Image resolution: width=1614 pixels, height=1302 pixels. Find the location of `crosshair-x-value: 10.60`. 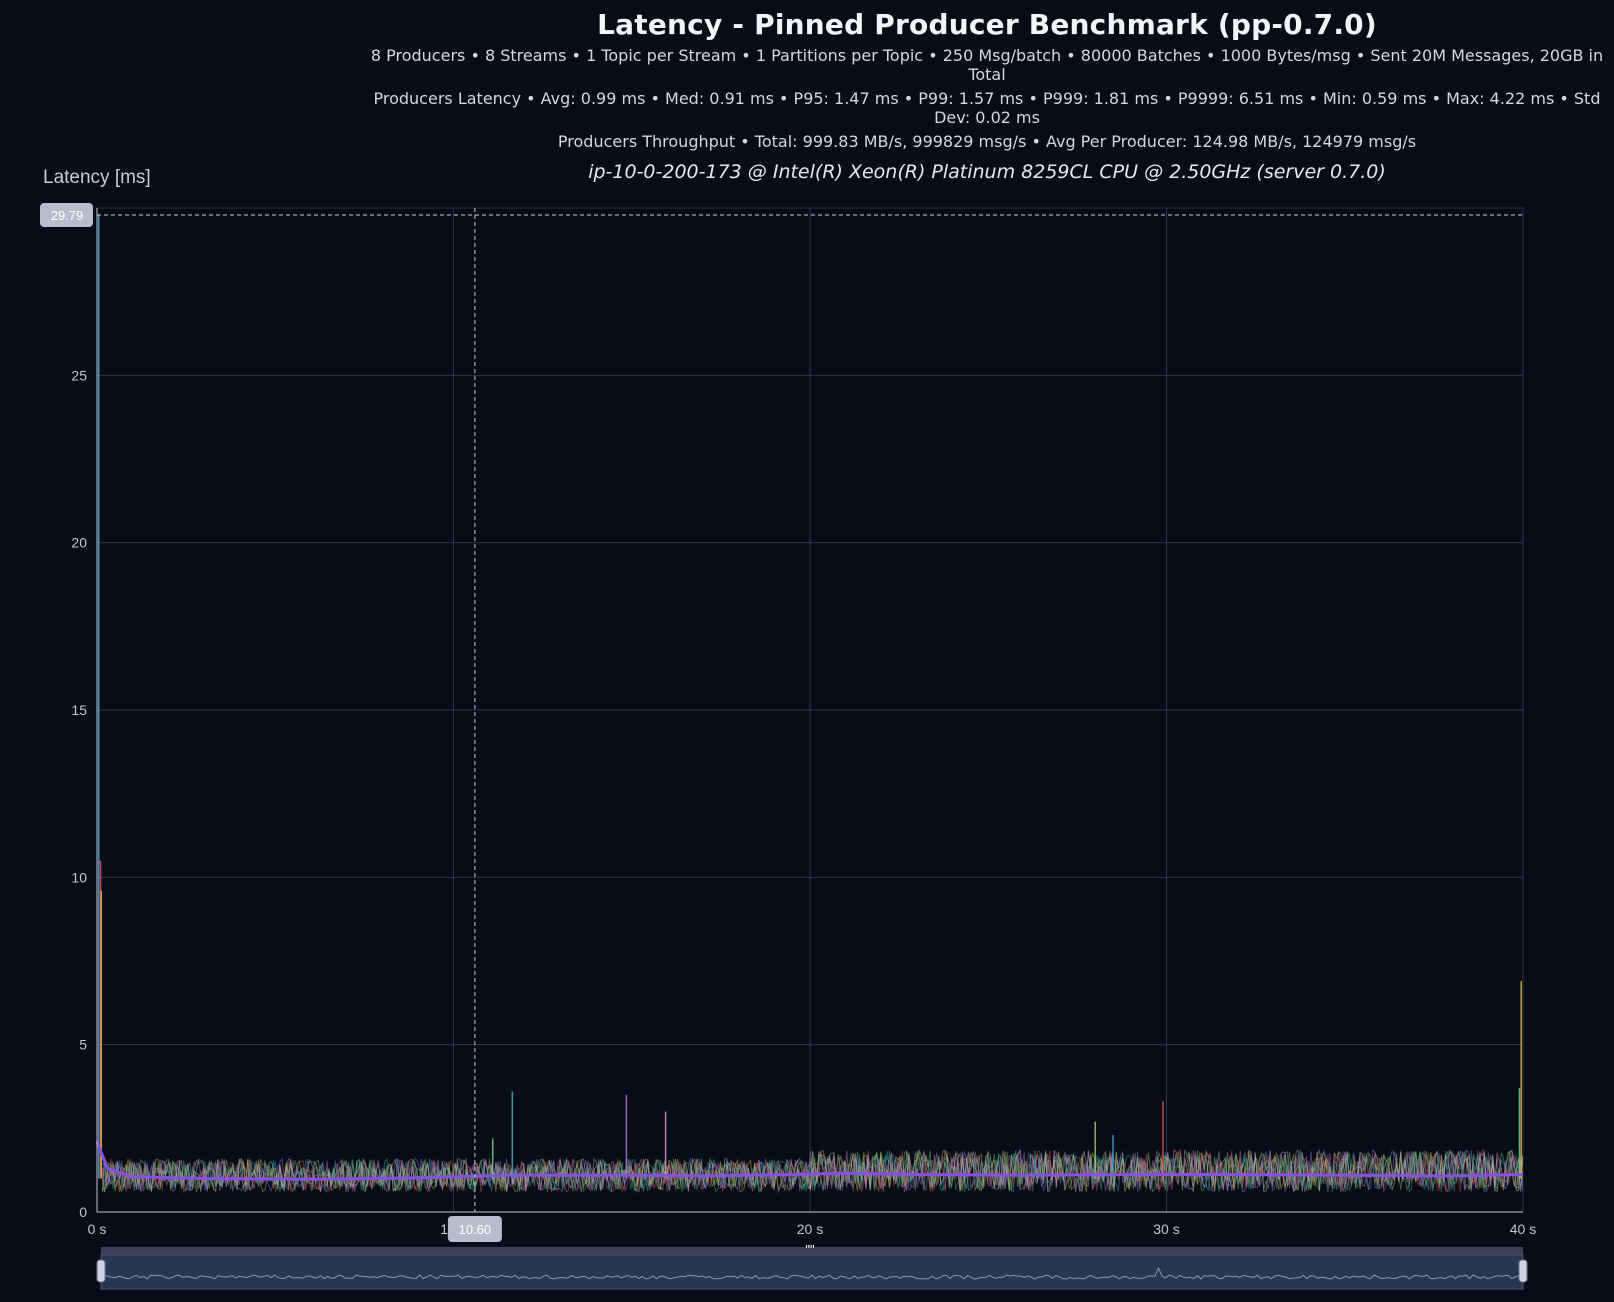

crosshair-x-value: 10.60 is located at coordinates (475, 1229).